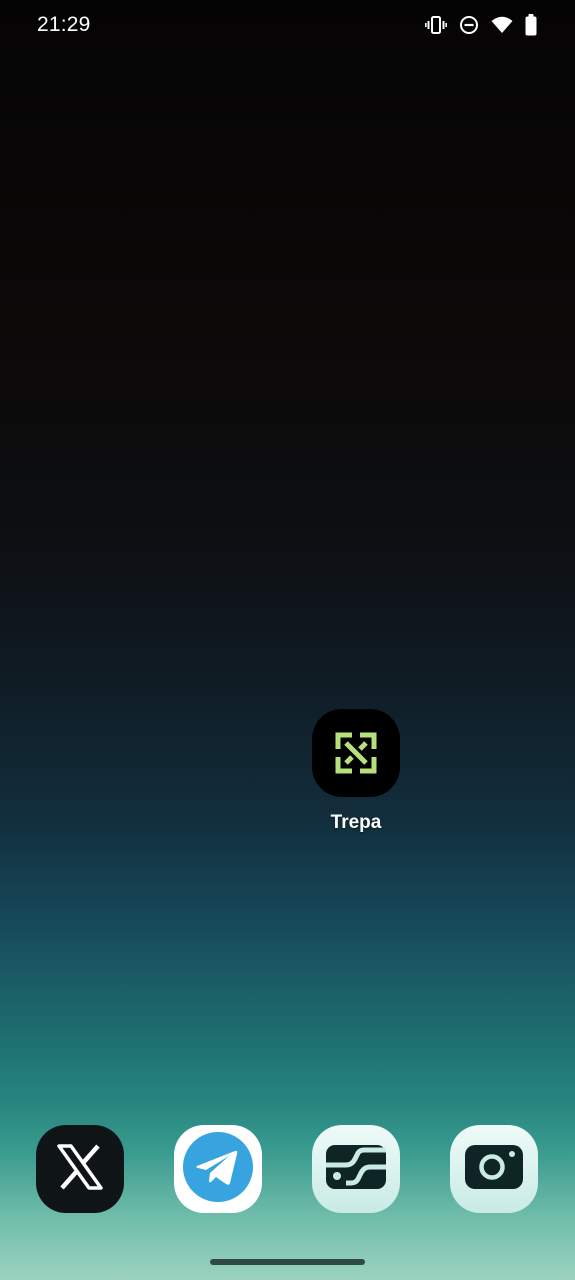 Image resolution: width=575 pixels, height=1280 pixels. I want to click on telegram-icon, so click(218, 1169).